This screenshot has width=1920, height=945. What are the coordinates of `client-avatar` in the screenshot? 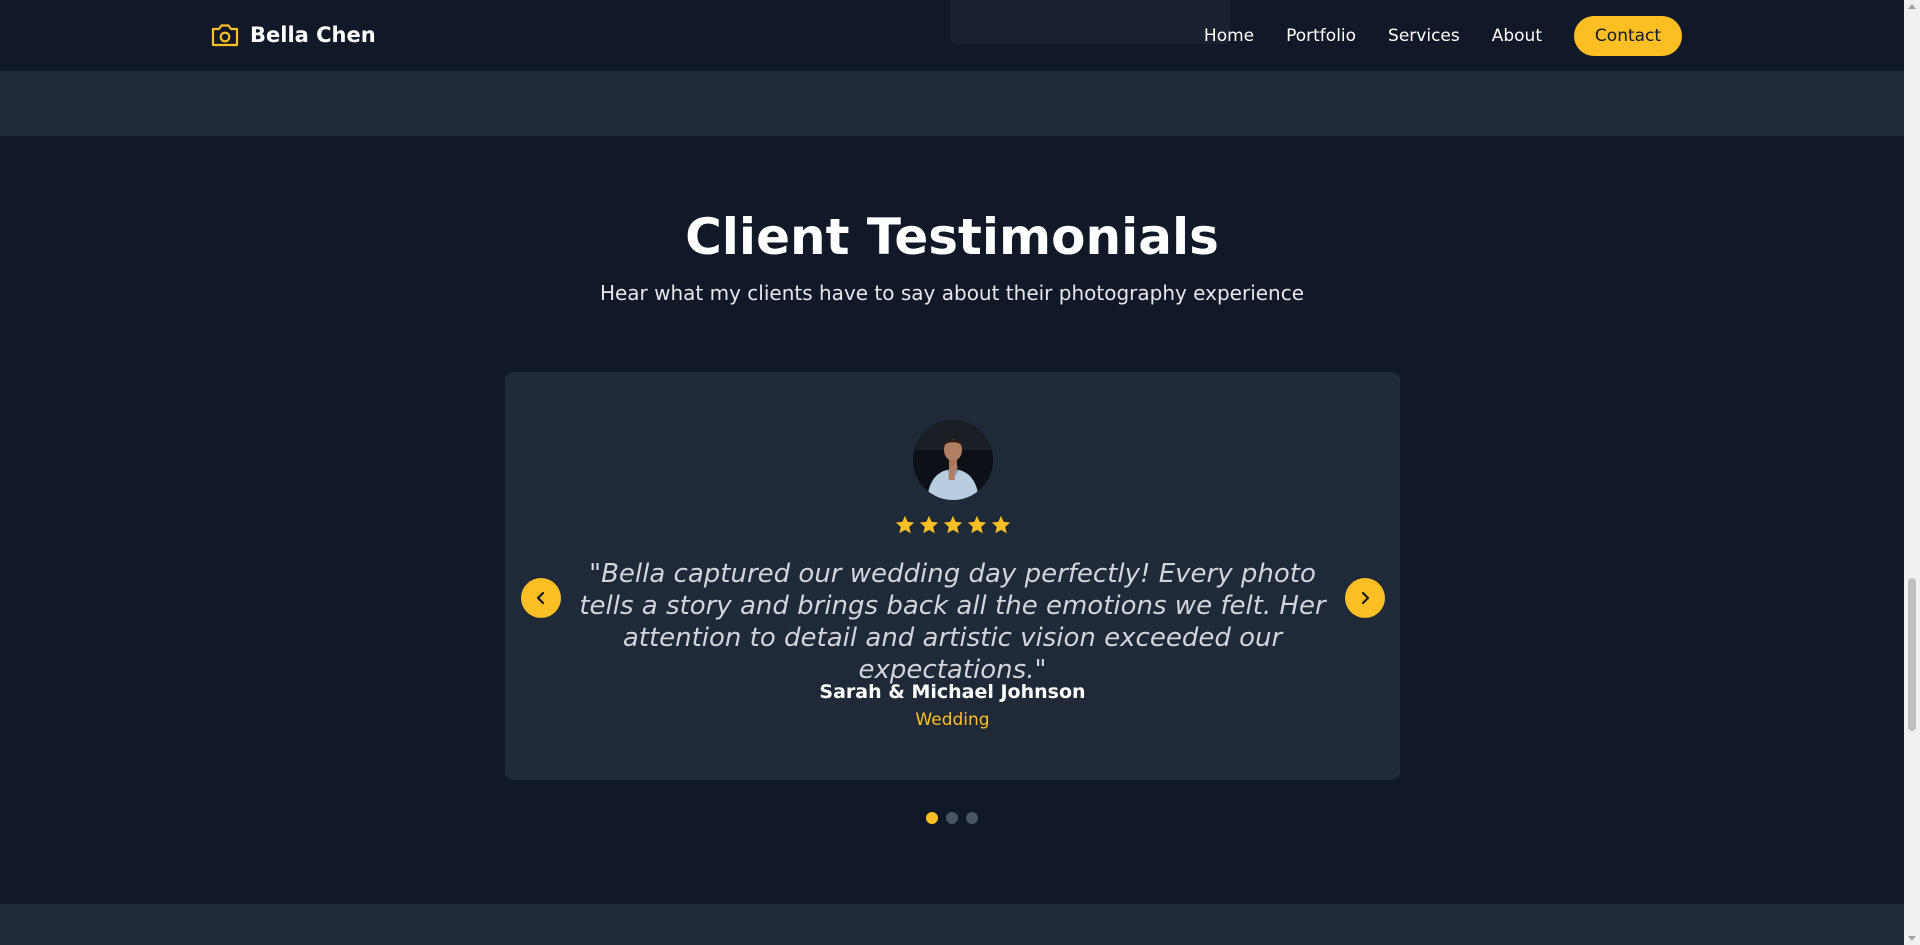 It's located at (953, 460).